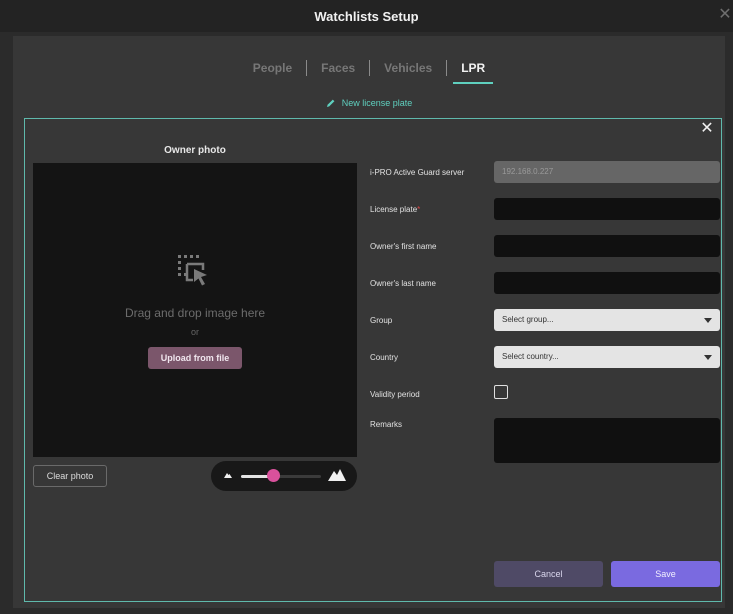 This screenshot has width=733, height=614. Describe the element at coordinates (338, 68) in the screenshot. I see `tab-faces: Faces` at that location.